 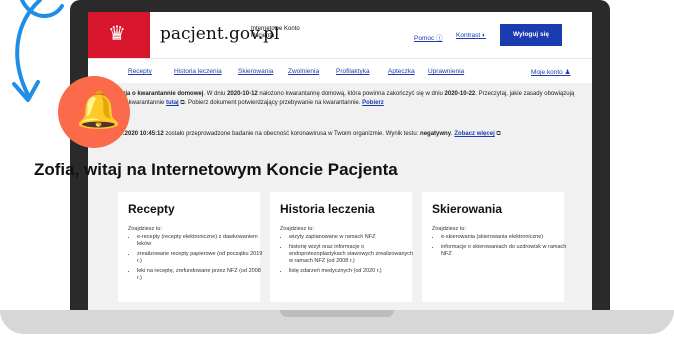 What do you see at coordinates (327, 209) in the screenshot?
I see `card-title: Historia leczenia` at bounding box center [327, 209].